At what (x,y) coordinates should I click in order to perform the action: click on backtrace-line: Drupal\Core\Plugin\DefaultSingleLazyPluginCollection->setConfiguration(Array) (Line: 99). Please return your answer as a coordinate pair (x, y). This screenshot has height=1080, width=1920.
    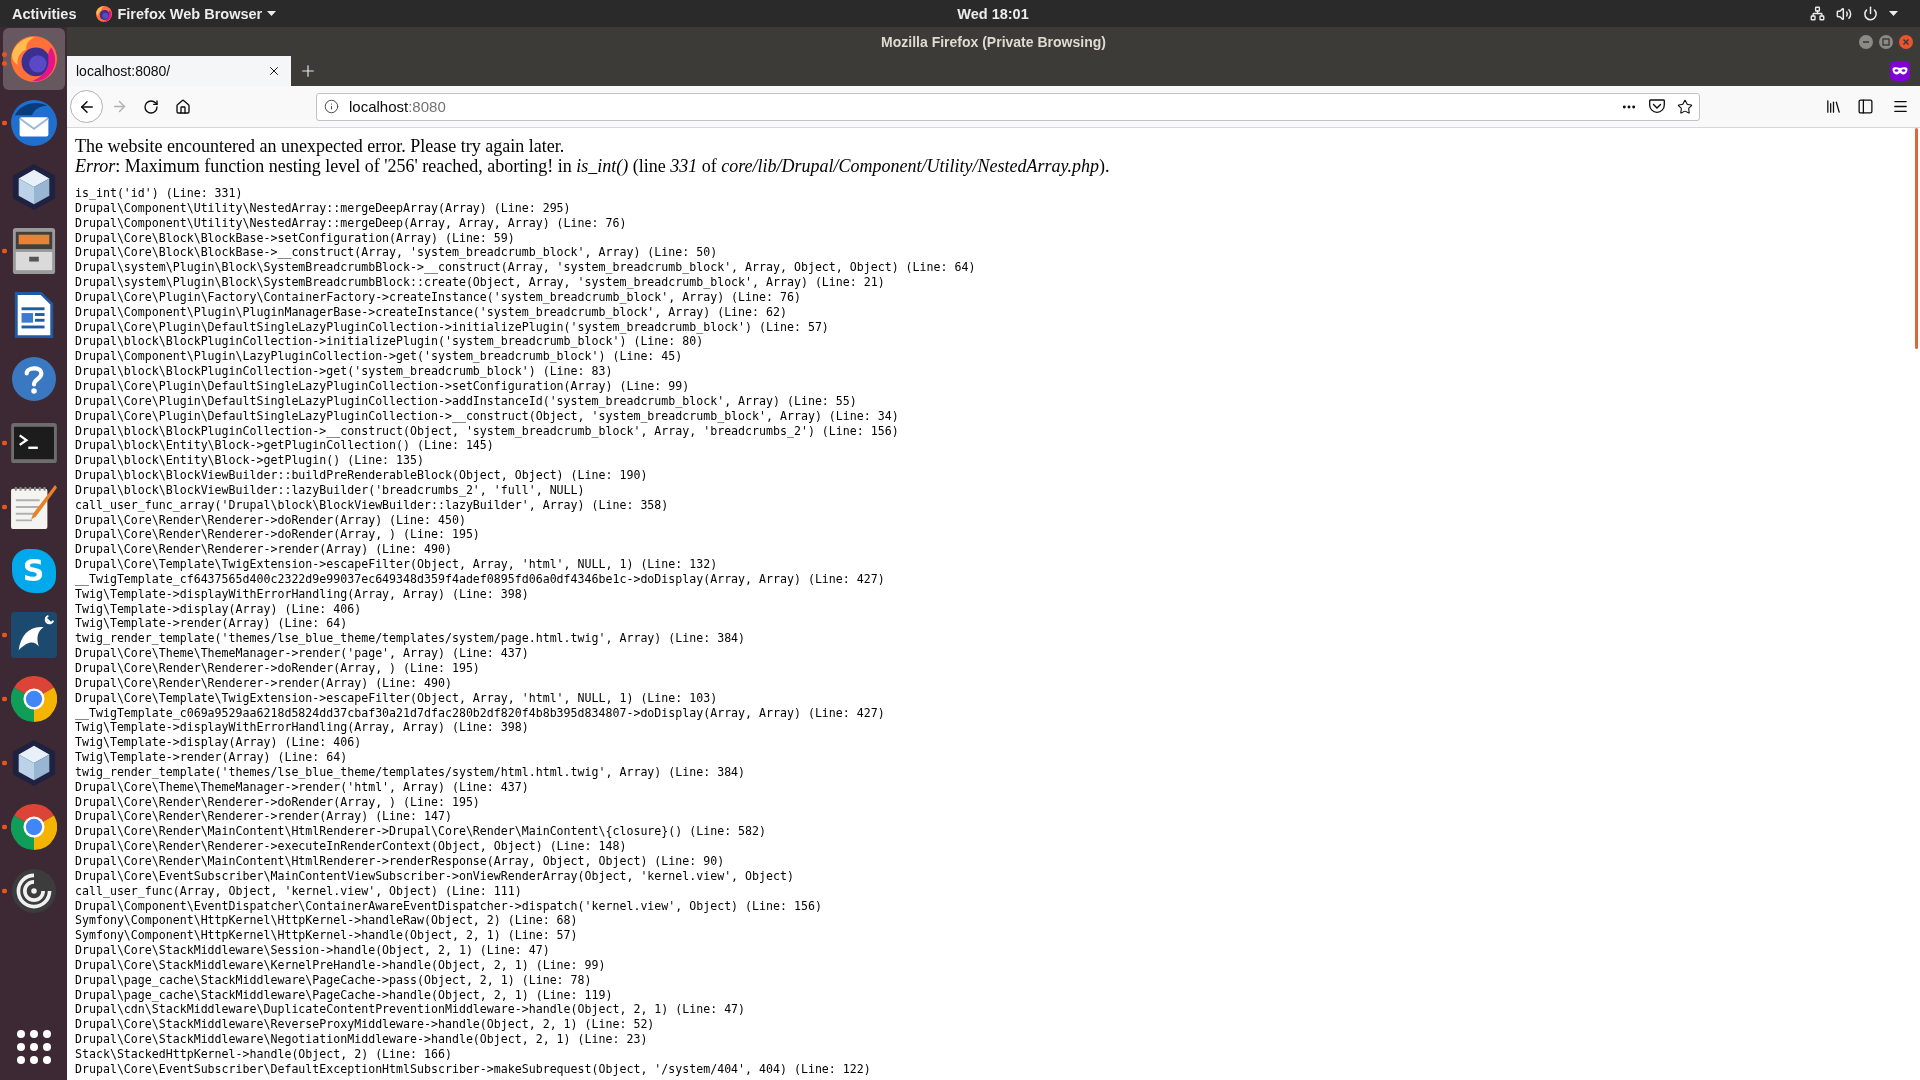
    Looking at the image, I should click on (382, 386).